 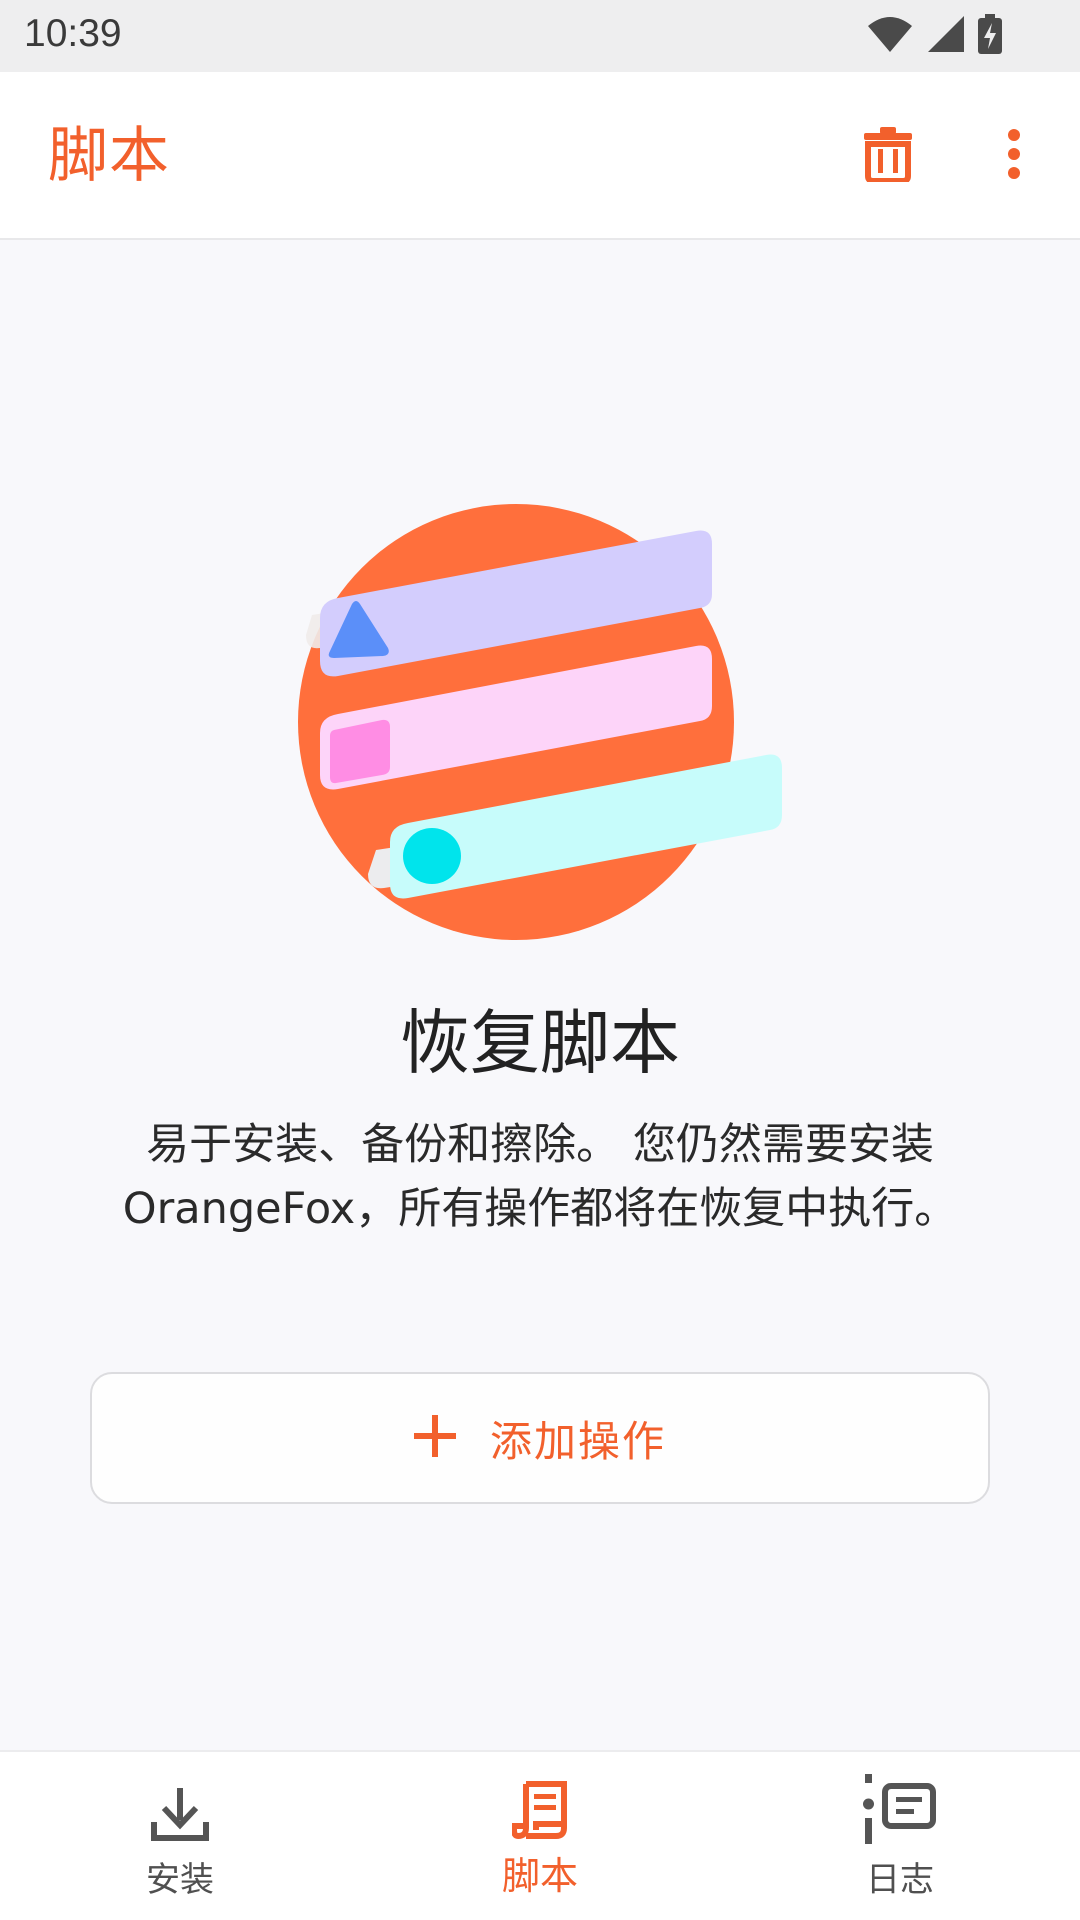 What do you see at coordinates (890, 36) in the screenshot?
I see `wifi-icon` at bounding box center [890, 36].